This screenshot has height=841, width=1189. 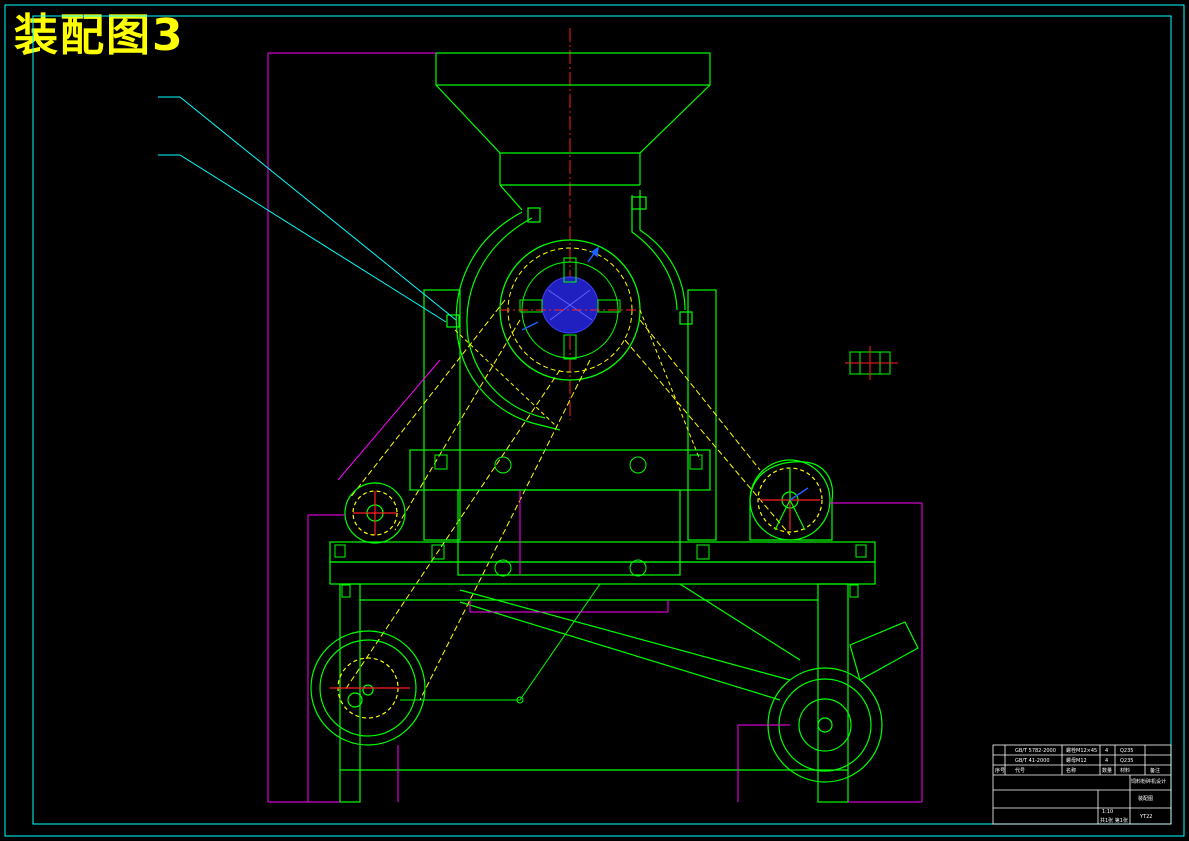 I want to click on leader-lines, so click(x=307, y=209).